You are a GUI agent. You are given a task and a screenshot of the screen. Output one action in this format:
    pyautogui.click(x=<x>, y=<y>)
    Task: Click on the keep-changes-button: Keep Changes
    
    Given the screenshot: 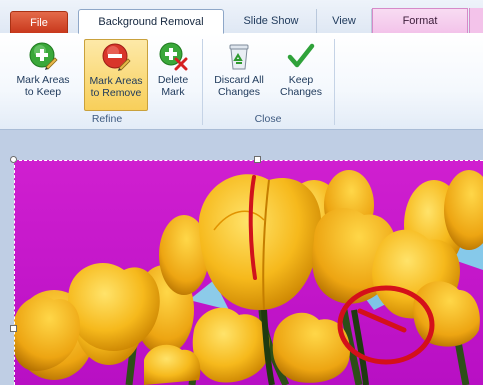 What is the action you would take?
    pyautogui.click(x=301, y=75)
    